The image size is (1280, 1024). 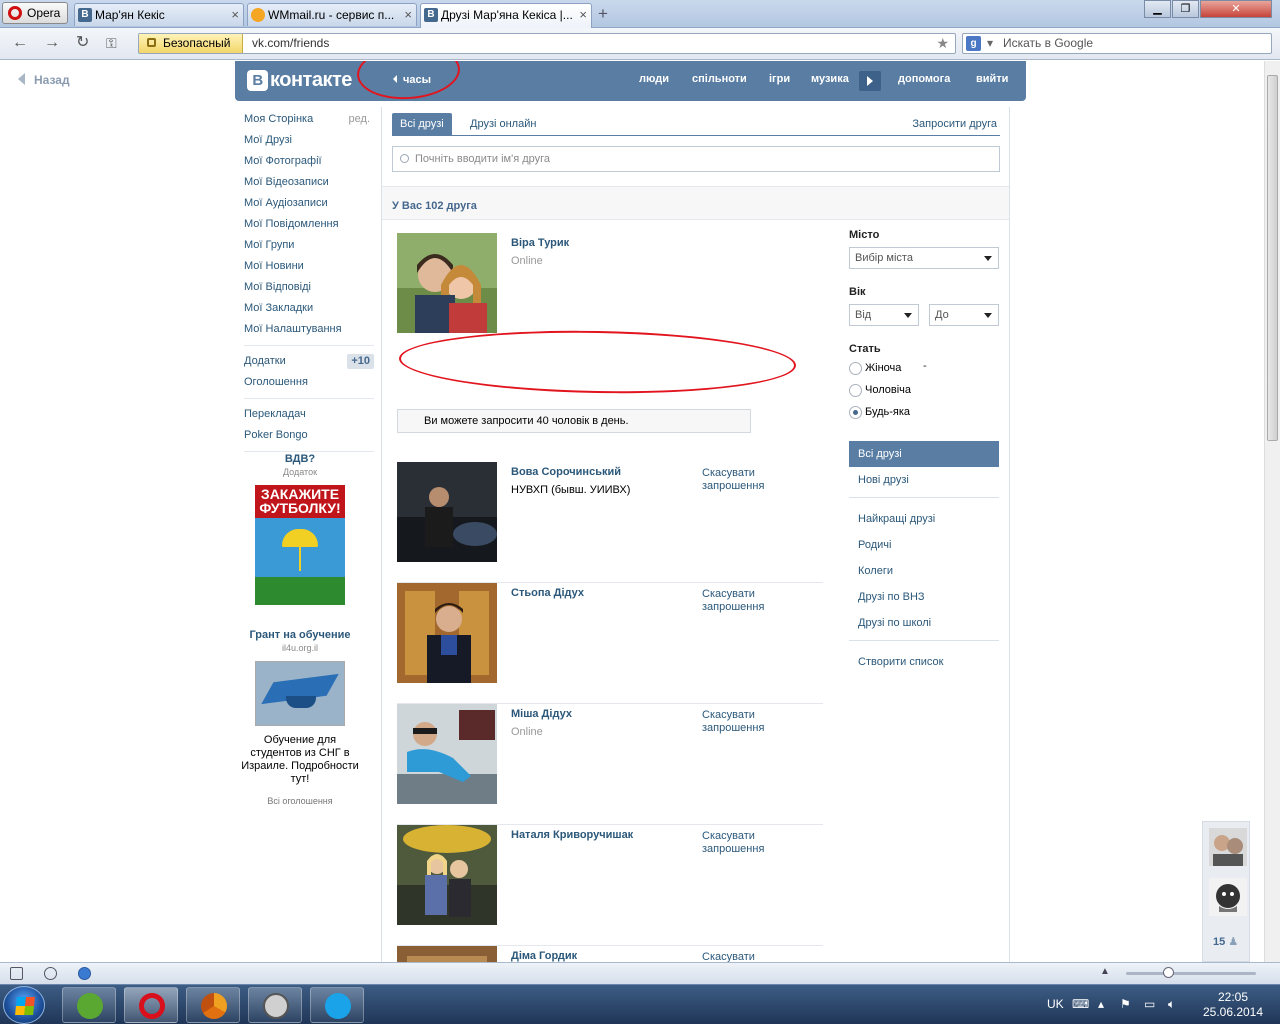 What do you see at coordinates (990, 43) in the screenshot?
I see `chevron-down-icon: ▾` at bounding box center [990, 43].